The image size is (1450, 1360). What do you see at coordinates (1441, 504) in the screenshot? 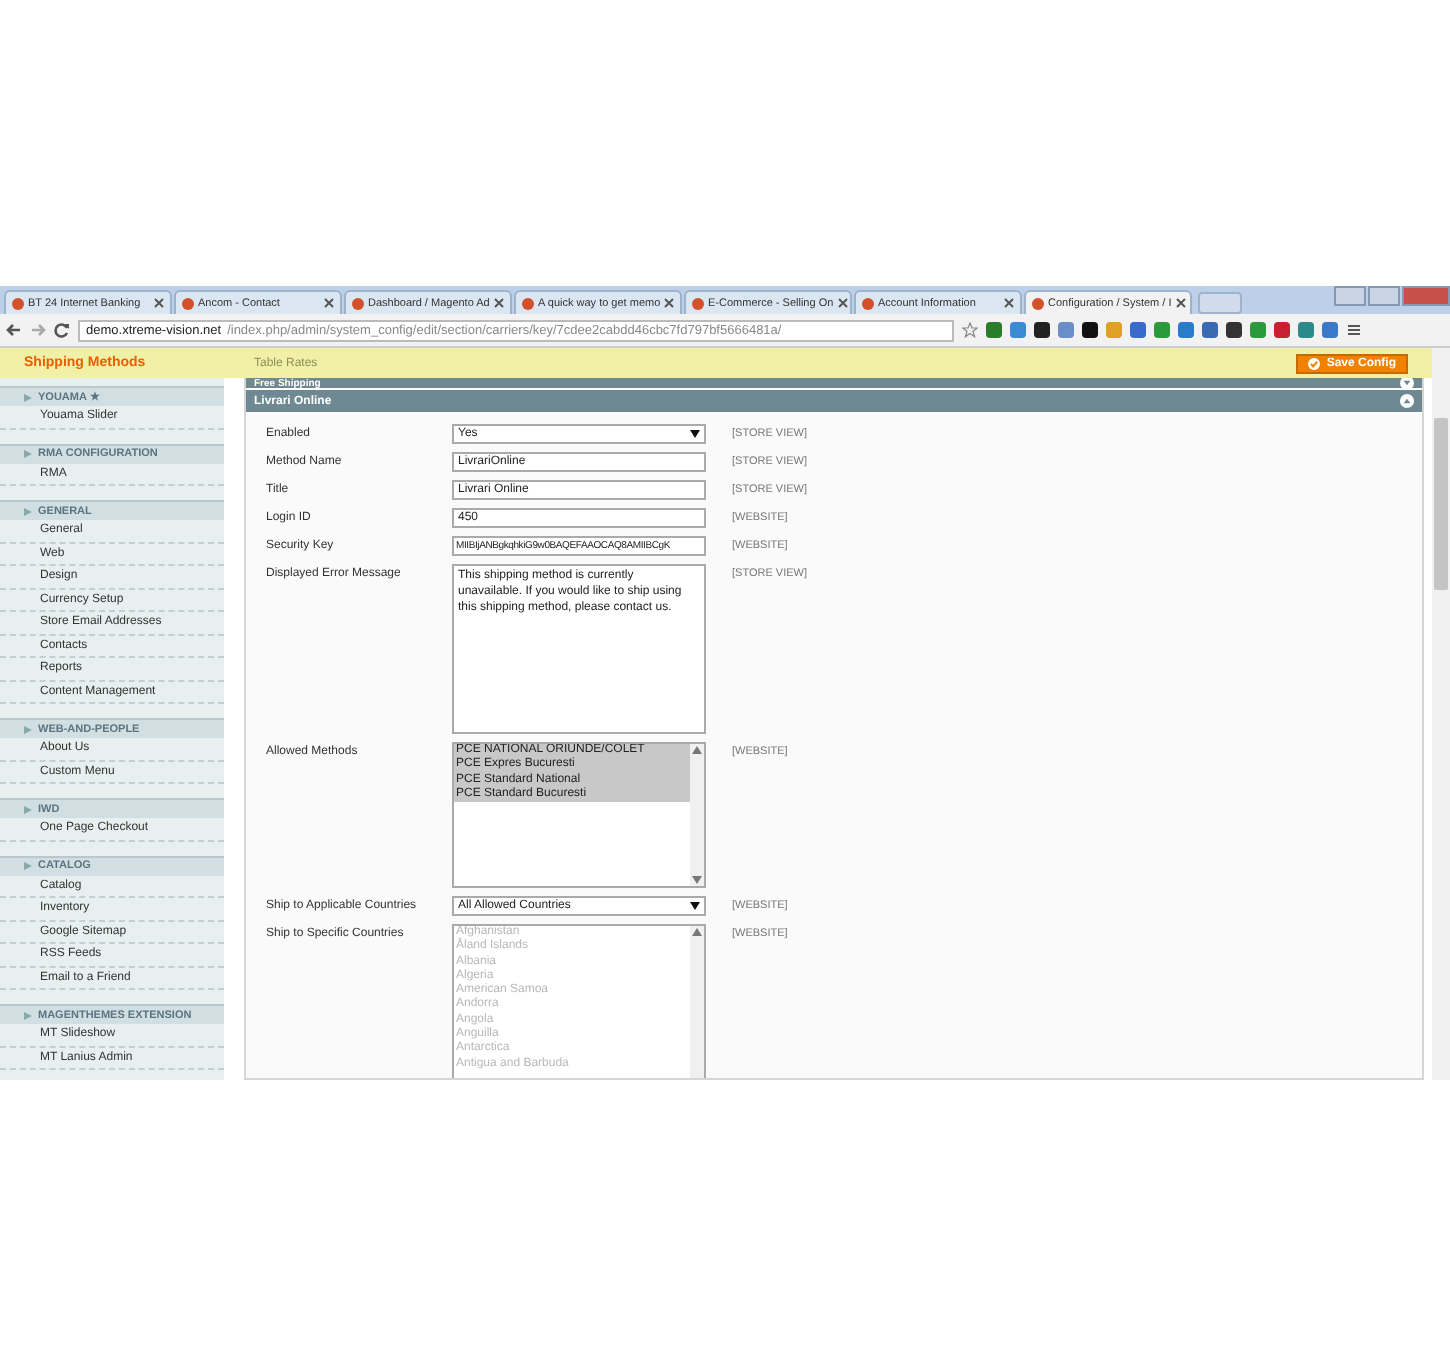
I see `scrollbar-thumb` at bounding box center [1441, 504].